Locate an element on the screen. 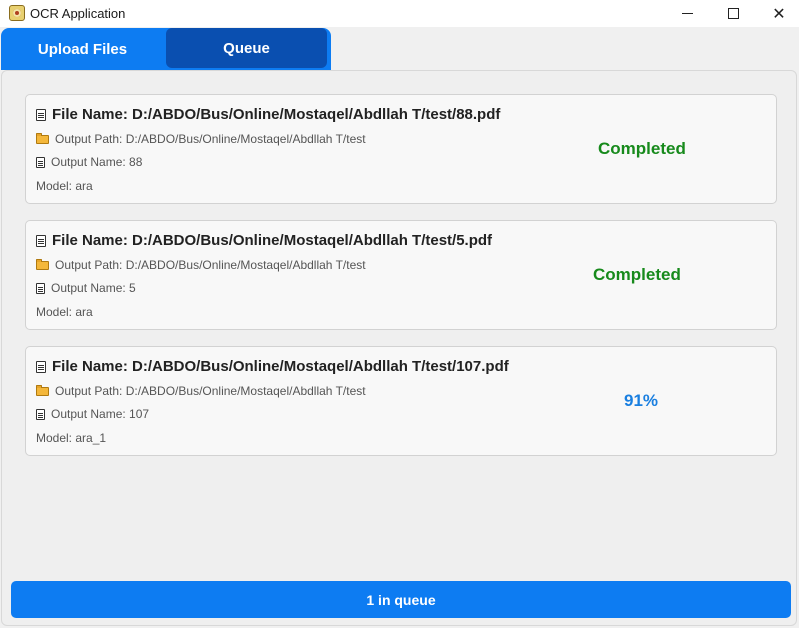 The width and height of the screenshot is (799, 628). output-name-row: Output Name: 5 is located at coordinates (86, 288).